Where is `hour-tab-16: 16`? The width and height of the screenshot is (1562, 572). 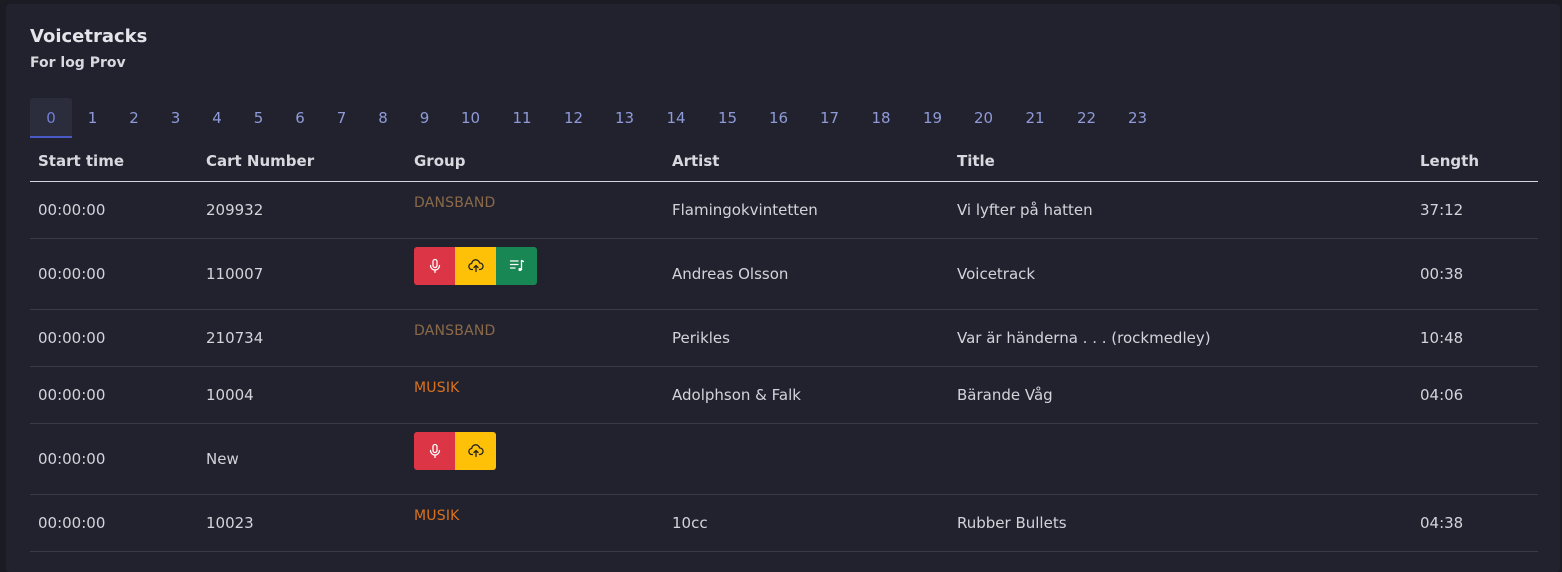 hour-tab-16: 16 is located at coordinates (778, 118).